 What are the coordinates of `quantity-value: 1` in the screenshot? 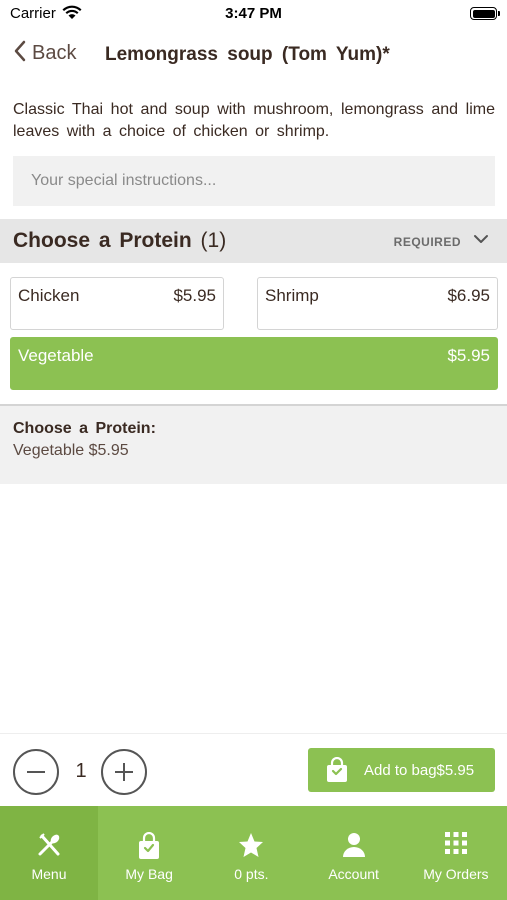 It's located at (81, 771).